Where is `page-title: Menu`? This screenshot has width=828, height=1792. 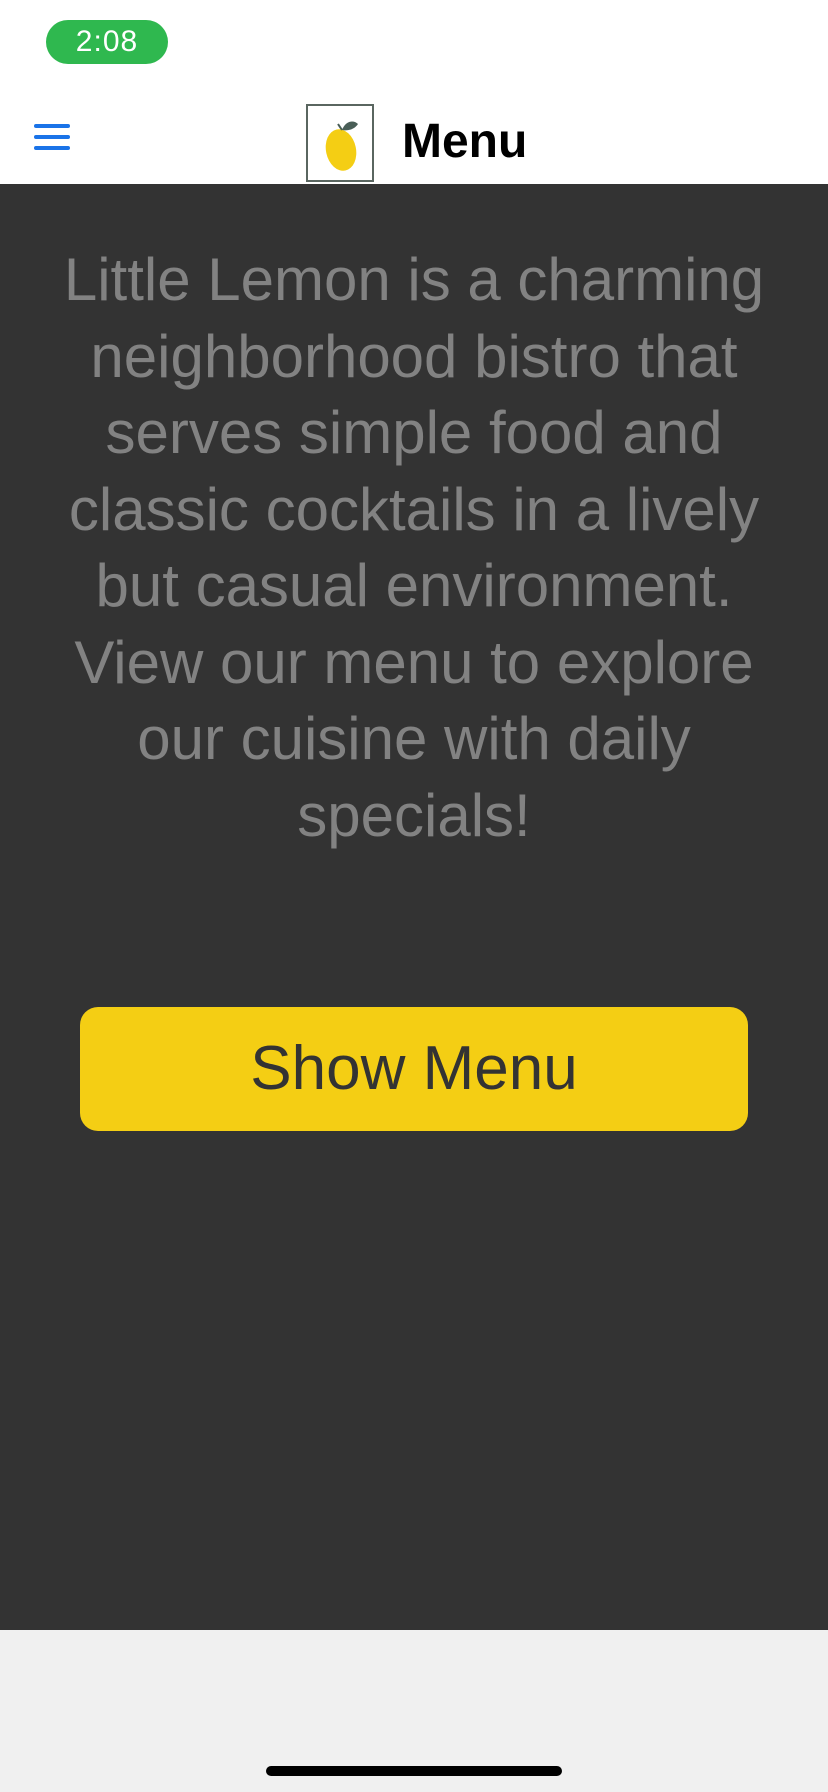 page-title: Menu is located at coordinates (465, 141).